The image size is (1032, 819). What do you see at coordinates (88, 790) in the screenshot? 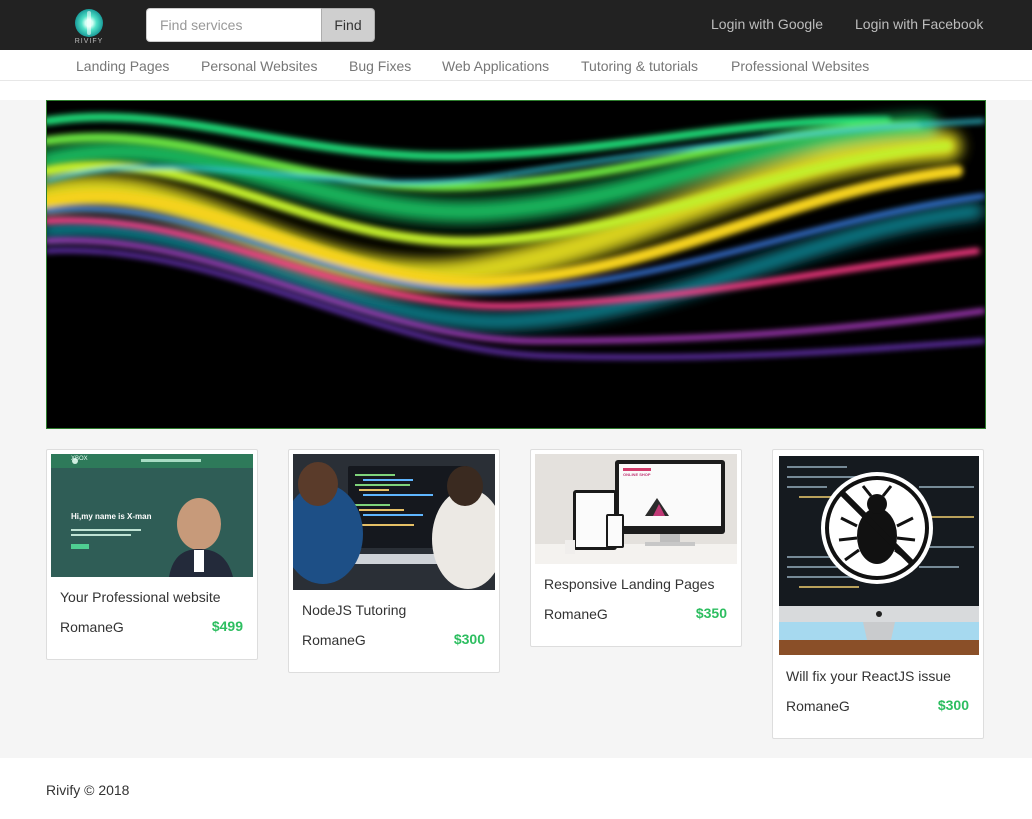
I see `footer-copyright: Rivify © 2018` at bounding box center [88, 790].